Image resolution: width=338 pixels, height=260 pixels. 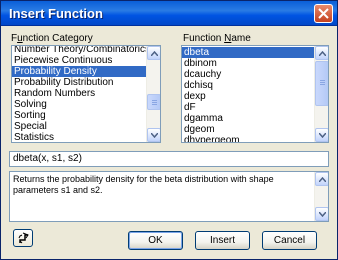 I want to click on category-scroll-up-button, so click(x=153, y=53).